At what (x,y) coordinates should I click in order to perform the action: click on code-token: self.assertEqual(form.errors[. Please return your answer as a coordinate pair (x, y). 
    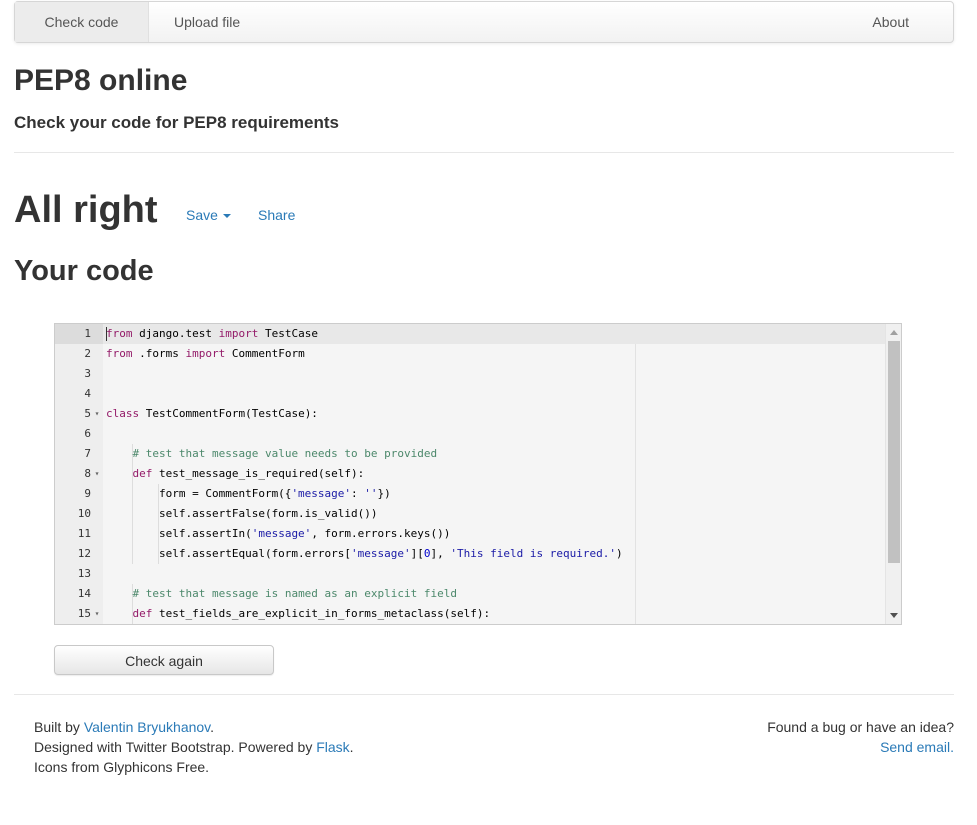
    Looking at the image, I should click on (229, 553).